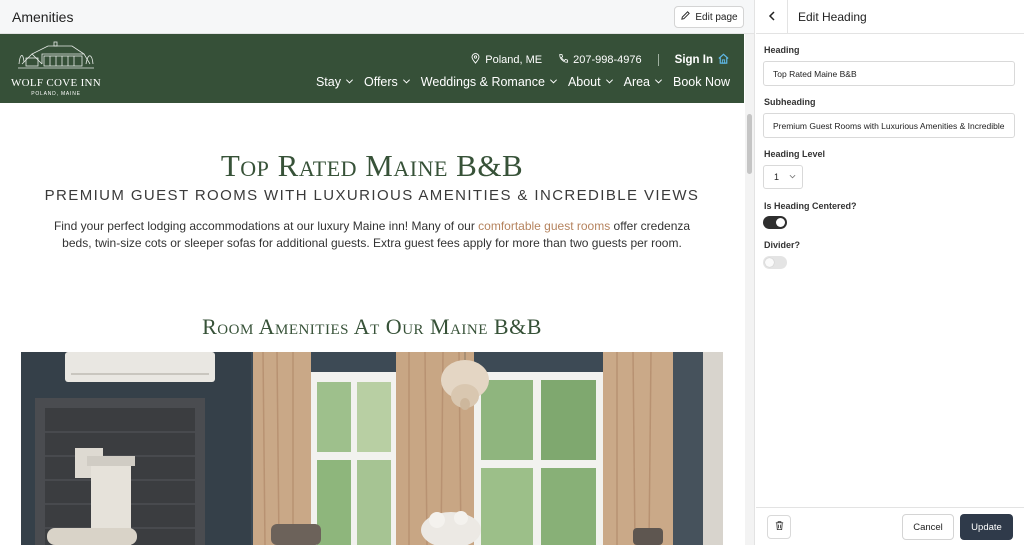 This screenshot has width=1024, height=545. I want to click on divider-toggle, so click(775, 262).